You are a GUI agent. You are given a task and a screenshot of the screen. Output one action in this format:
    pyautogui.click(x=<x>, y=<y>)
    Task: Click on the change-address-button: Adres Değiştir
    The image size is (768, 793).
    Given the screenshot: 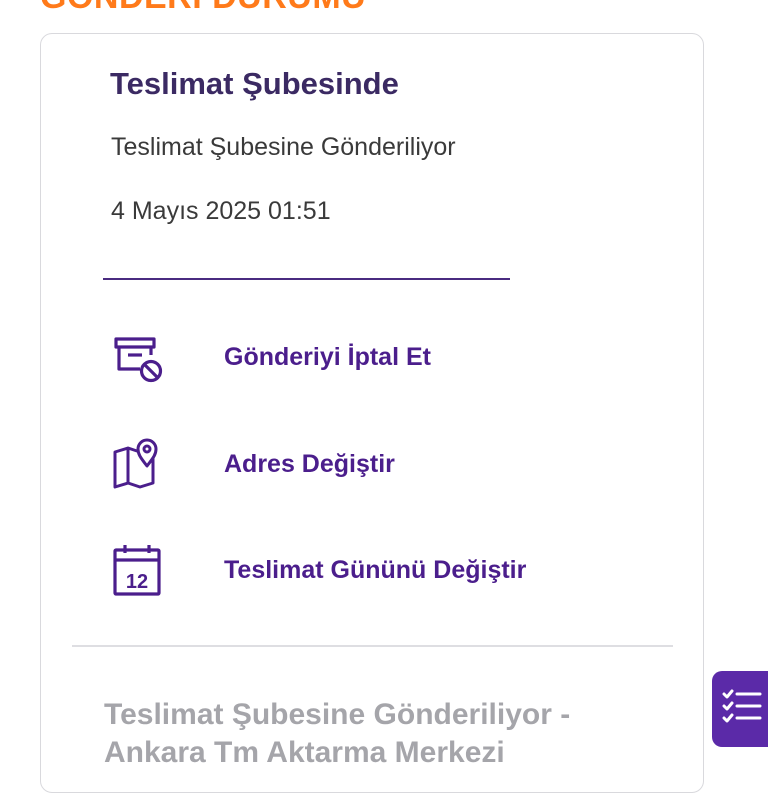 What is the action you would take?
    pyautogui.click(x=370, y=464)
    